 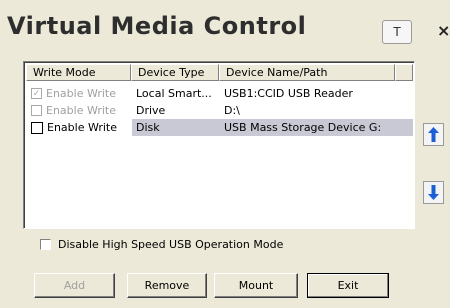 What do you see at coordinates (288, 93) in the screenshot?
I see `device-name-cell: USB1:CCID USB Reader` at bounding box center [288, 93].